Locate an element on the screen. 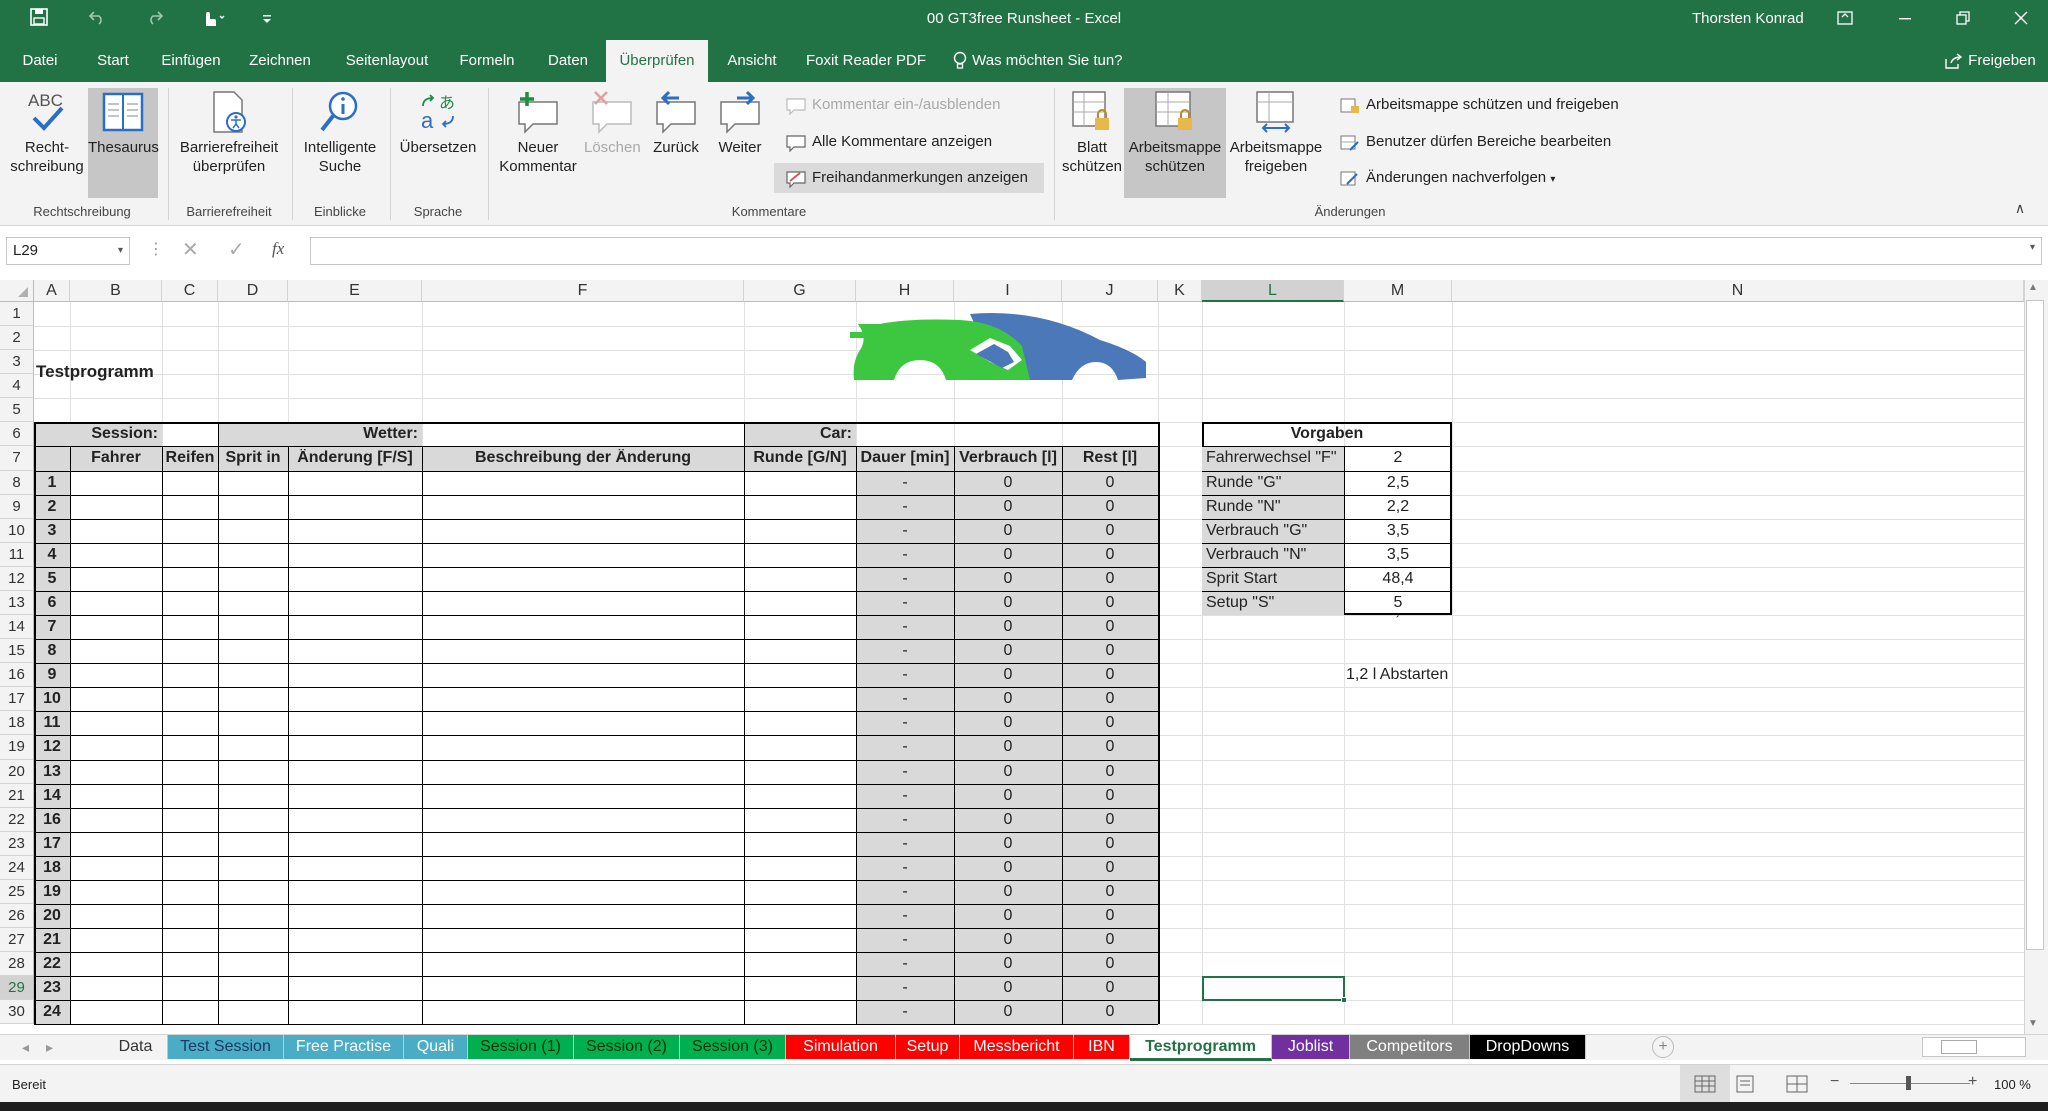  row-header-9: 9 is located at coordinates (17, 506).